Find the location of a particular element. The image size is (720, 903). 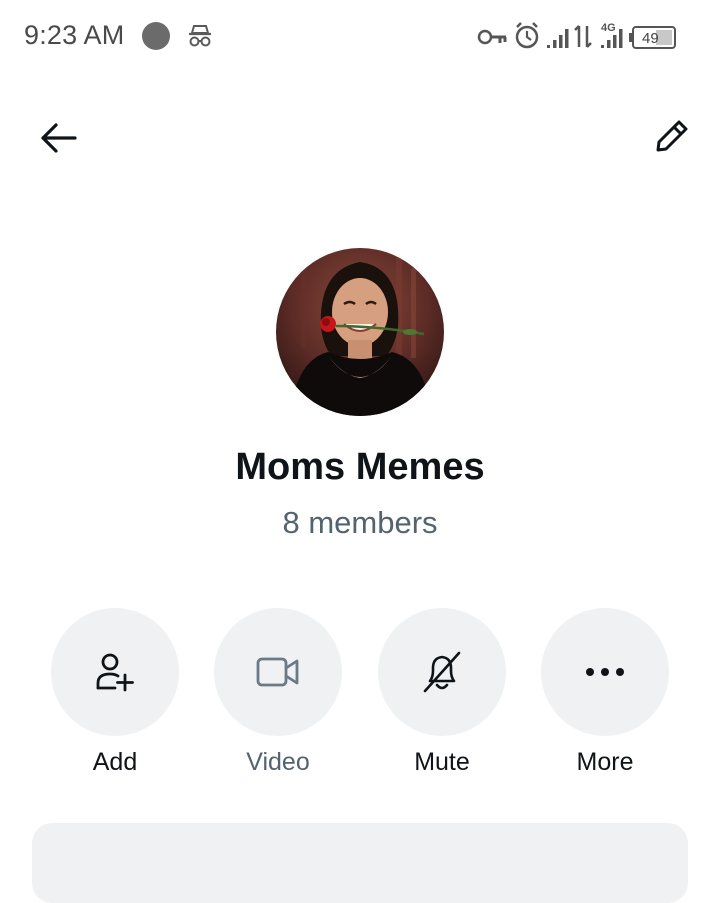

more-button-circle is located at coordinates (605, 672).